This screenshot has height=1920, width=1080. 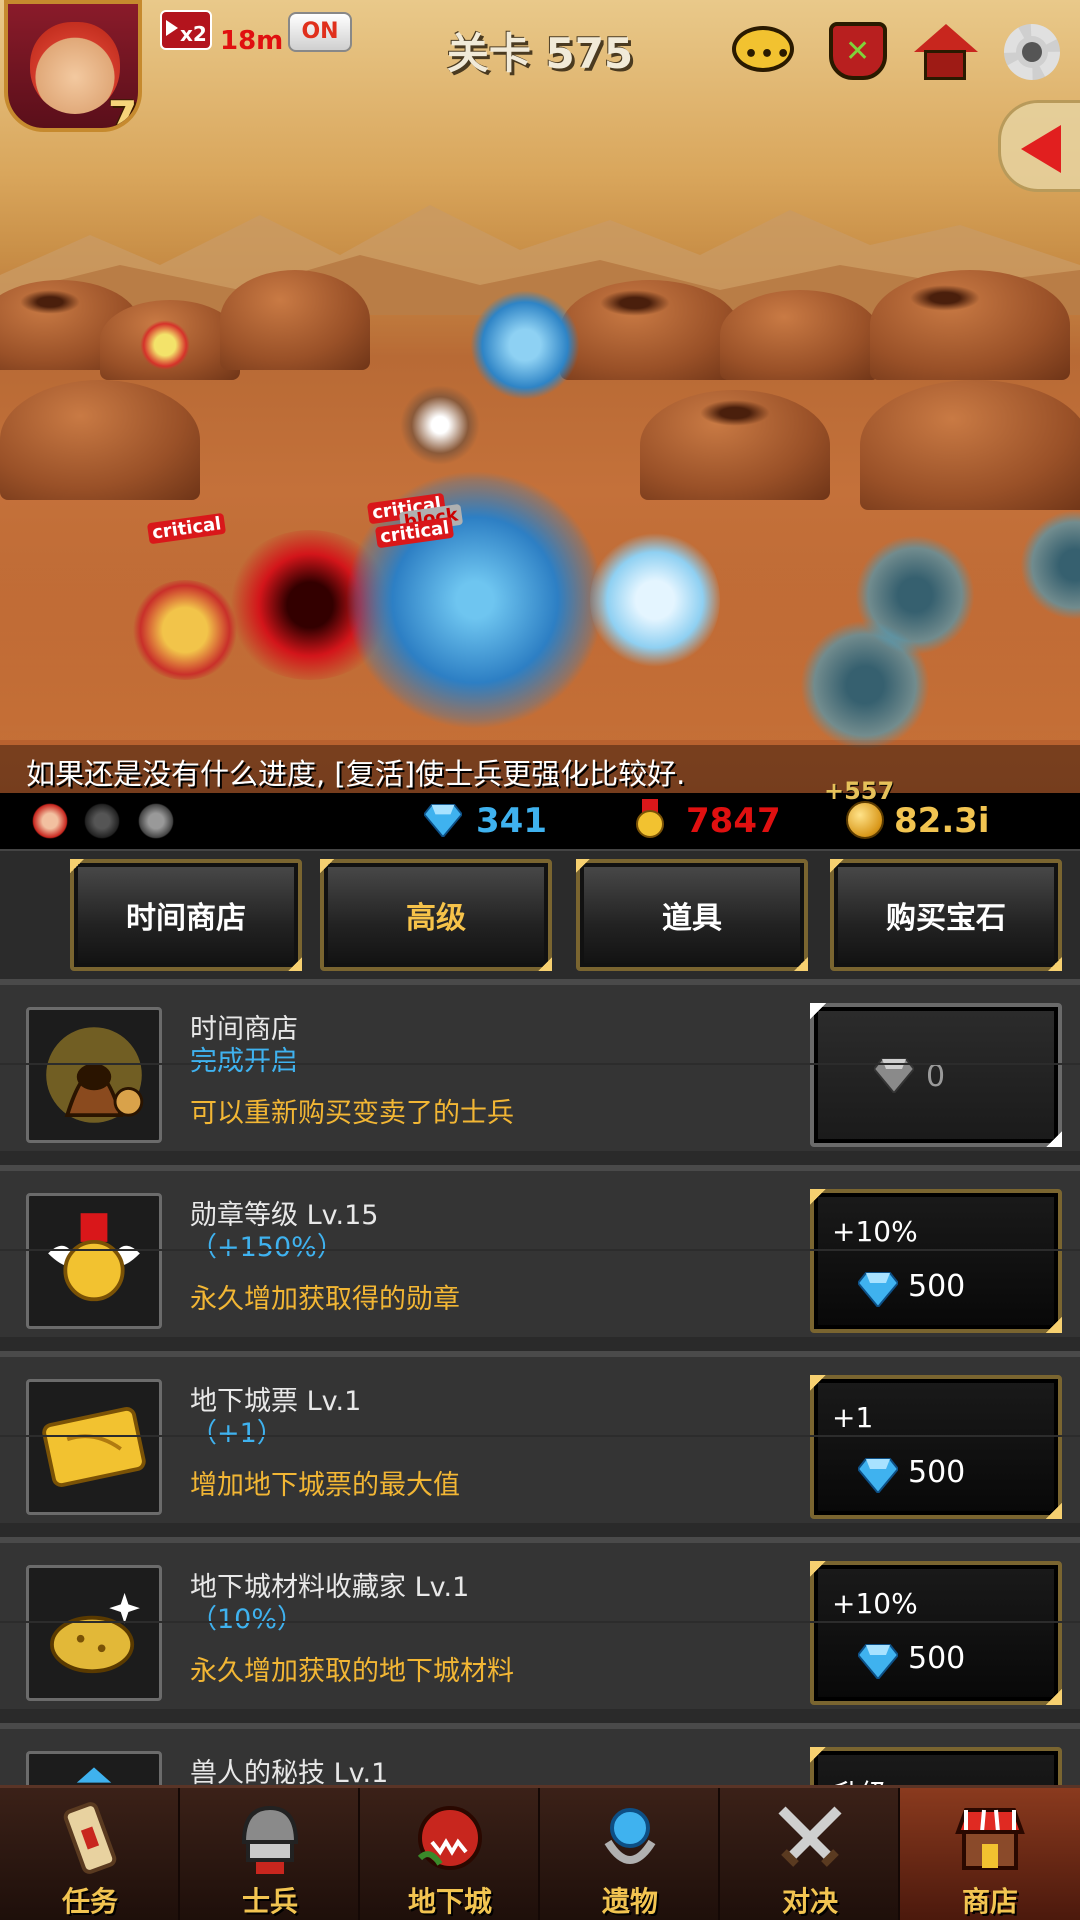 I want to click on nav-dungeon: 地下城, so click(x=450, y=1854).